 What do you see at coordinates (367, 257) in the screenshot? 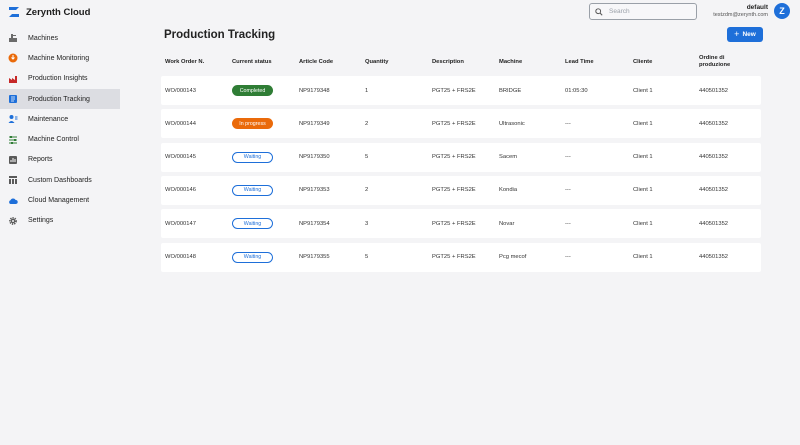
I see `quantity-cell: 5` at bounding box center [367, 257].